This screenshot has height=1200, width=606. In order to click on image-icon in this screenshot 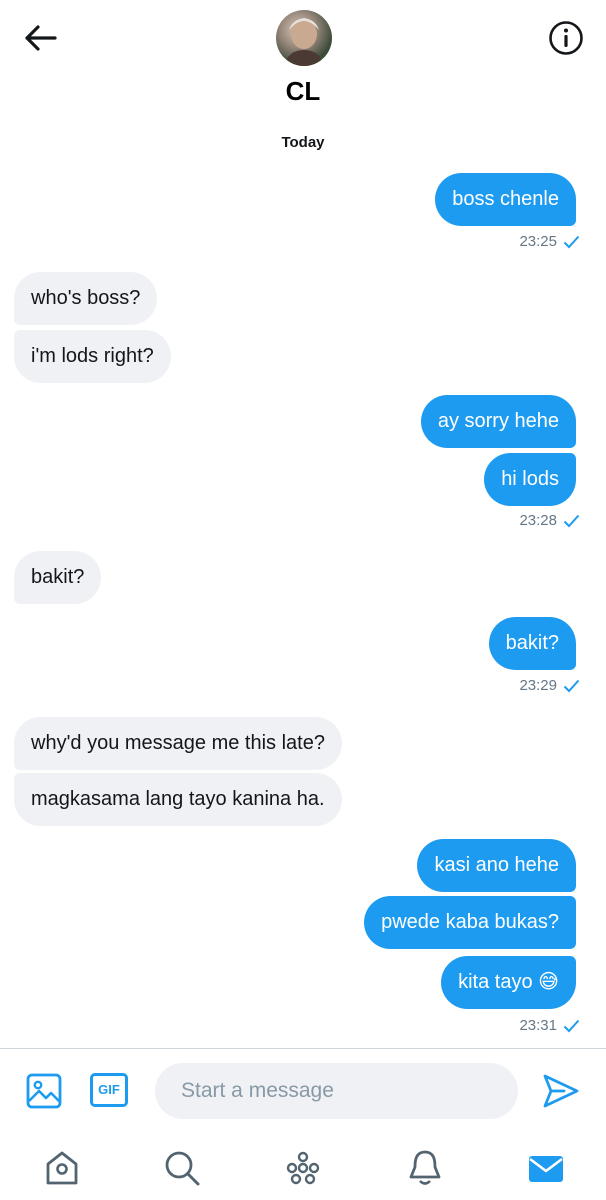, I will do `click(44, 1091)`.